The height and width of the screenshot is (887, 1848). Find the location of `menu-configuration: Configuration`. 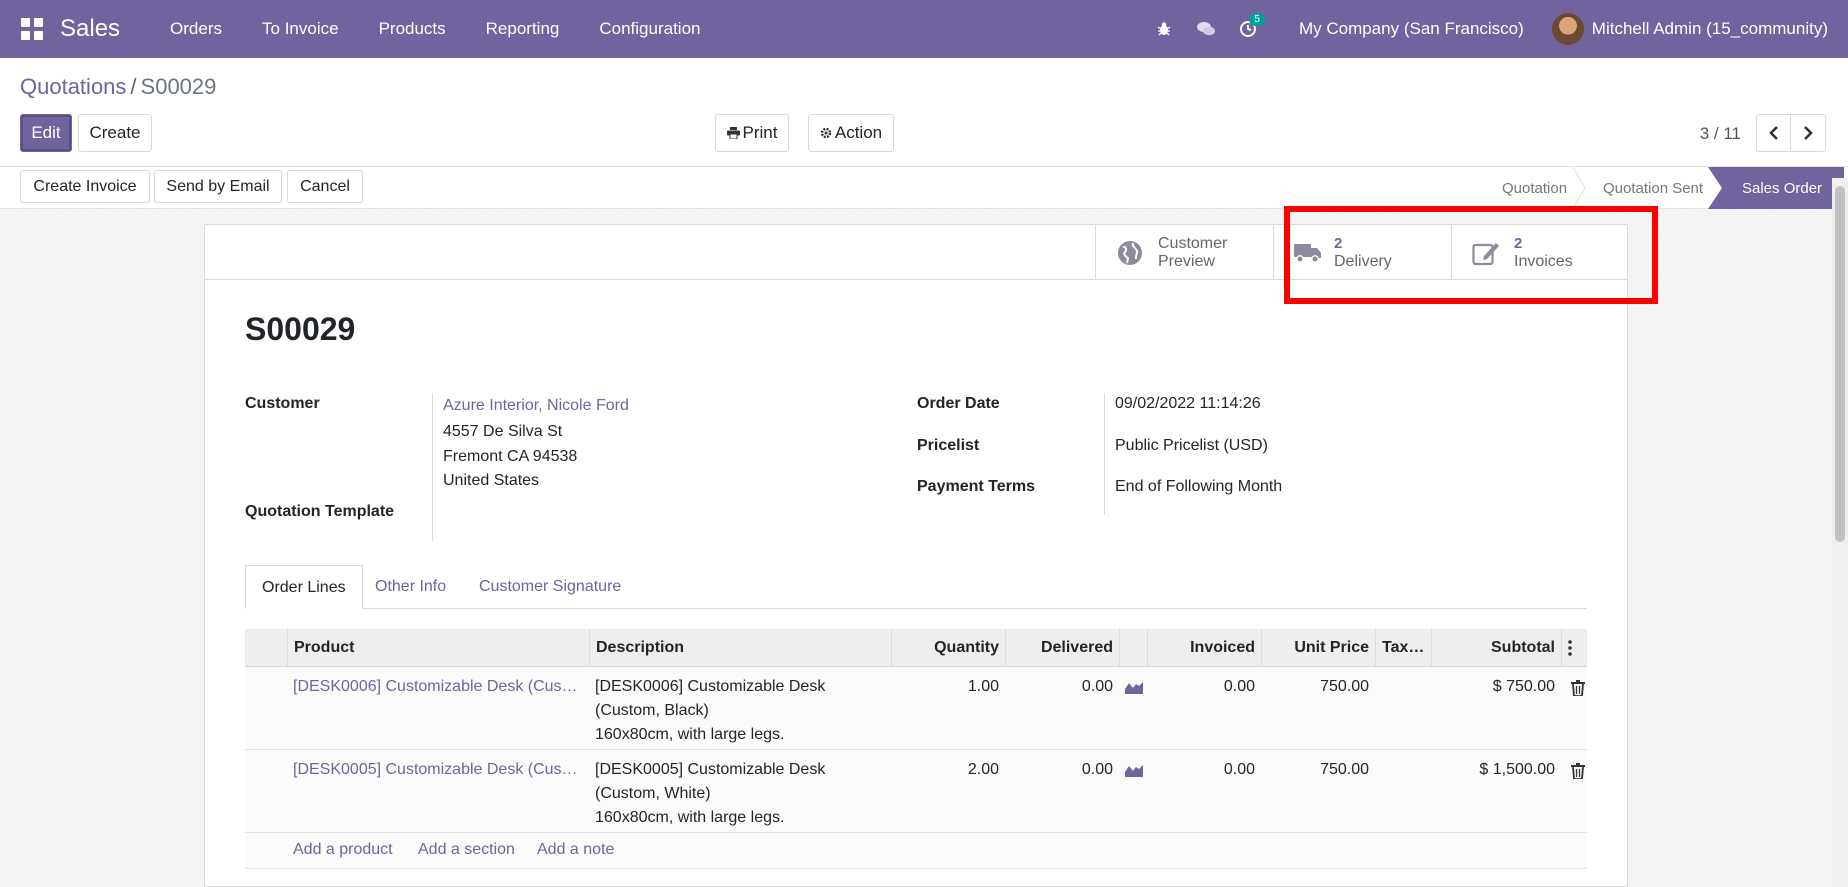

menu-configuration: Configuration is located at coordinates (649, 29).